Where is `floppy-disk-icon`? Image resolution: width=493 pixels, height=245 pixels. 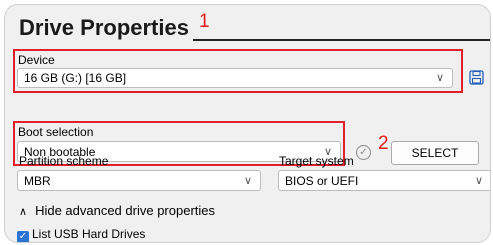
floppy-disk-icon is located at coordinates (476, 77).